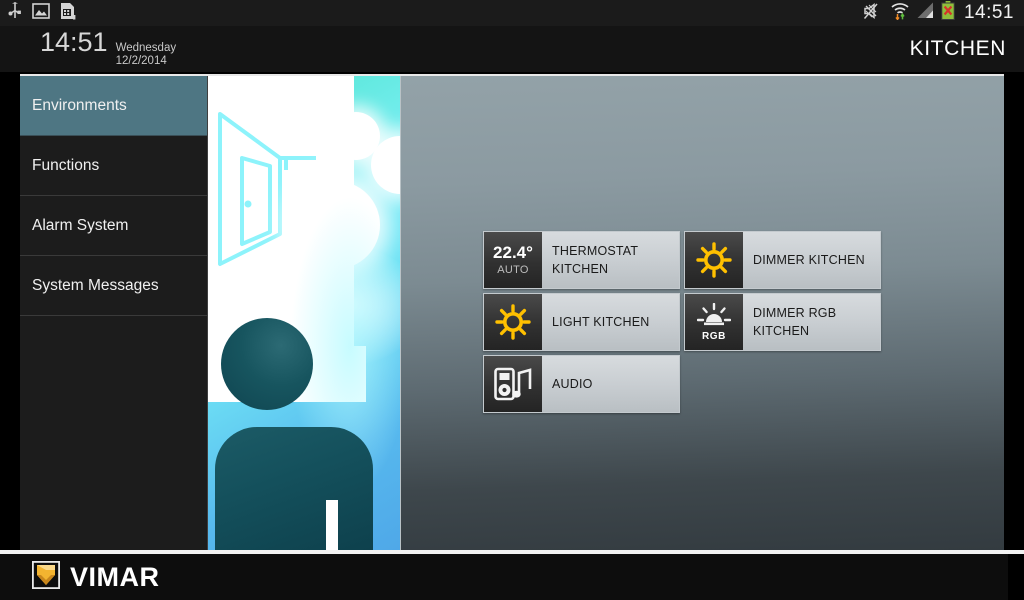  Describe the element at coordinates (79, 105) in the screenshot. I see `sidebar-item-label: Environments` at that location.